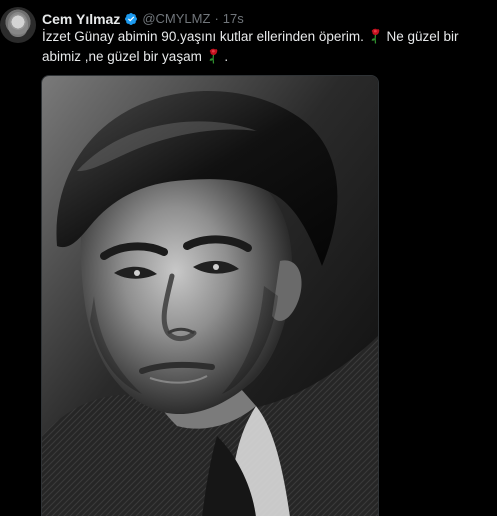  What do you see at coordinates (226, 56) in the screenshot?
I see `tweet-text-part-3: .` at bounding box center [226, 56].